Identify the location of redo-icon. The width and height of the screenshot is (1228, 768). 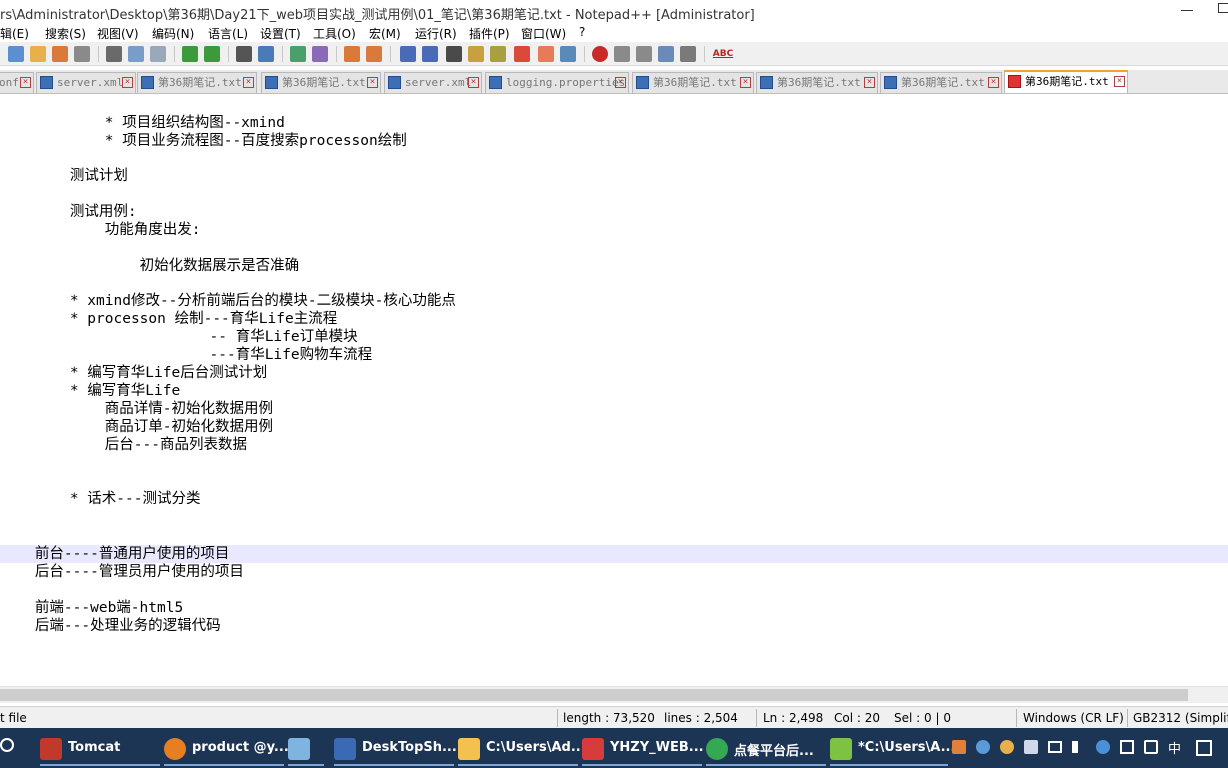
(212, 54).